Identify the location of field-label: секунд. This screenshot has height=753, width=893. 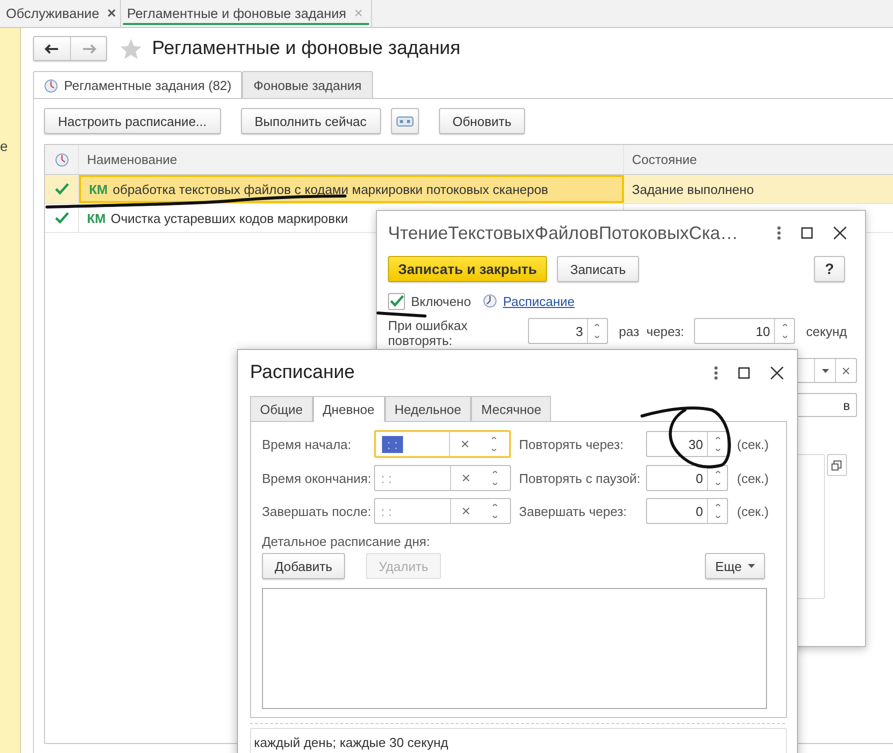
(826, 331).